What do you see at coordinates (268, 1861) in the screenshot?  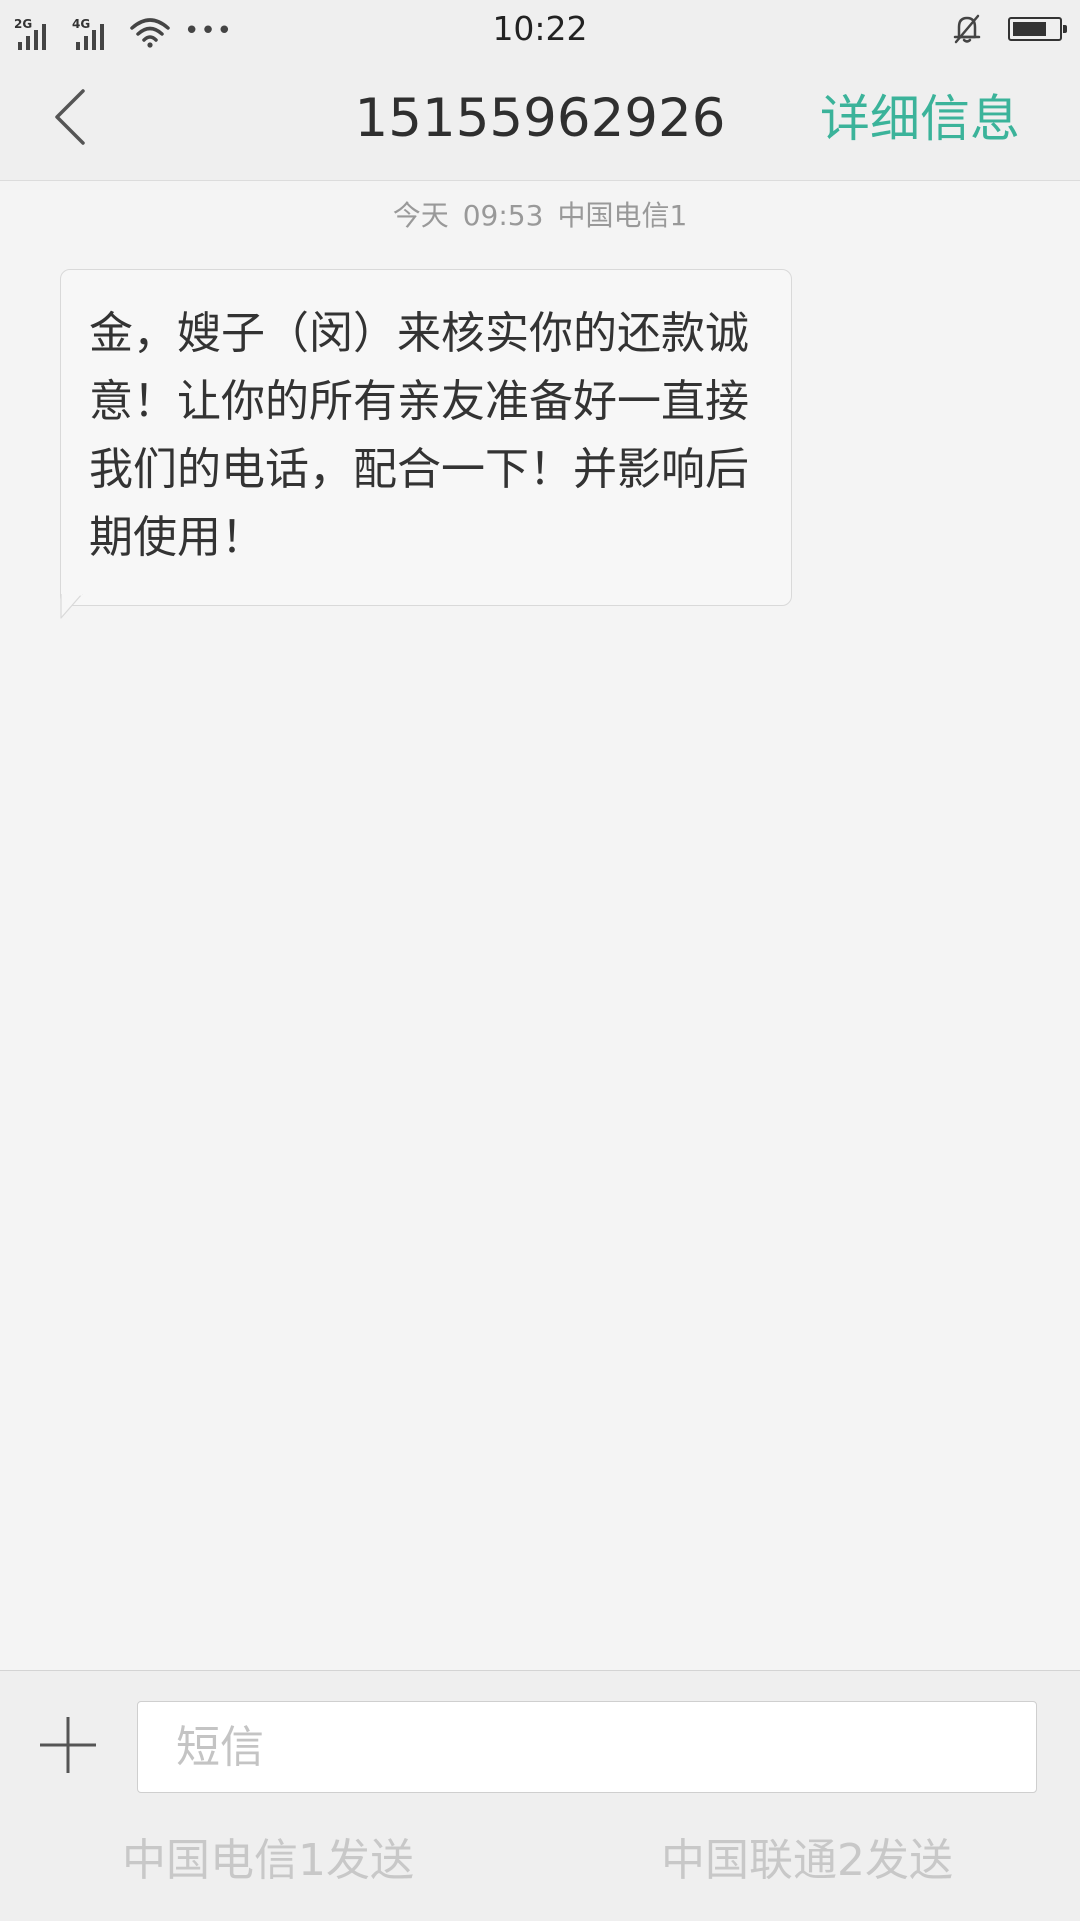 I see `send-sim1-button: 中国电信1发送` at bounding box center [268, 1861].